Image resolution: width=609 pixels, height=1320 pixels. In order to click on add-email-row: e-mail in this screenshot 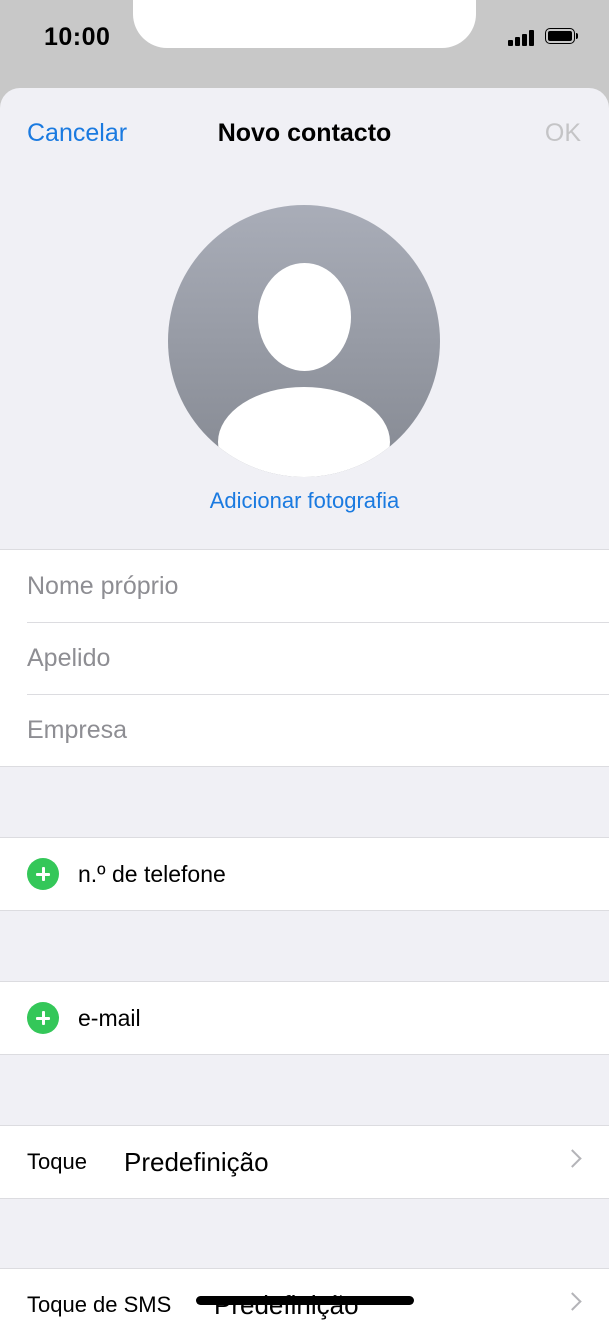, I will do `click(304, 1018)`.